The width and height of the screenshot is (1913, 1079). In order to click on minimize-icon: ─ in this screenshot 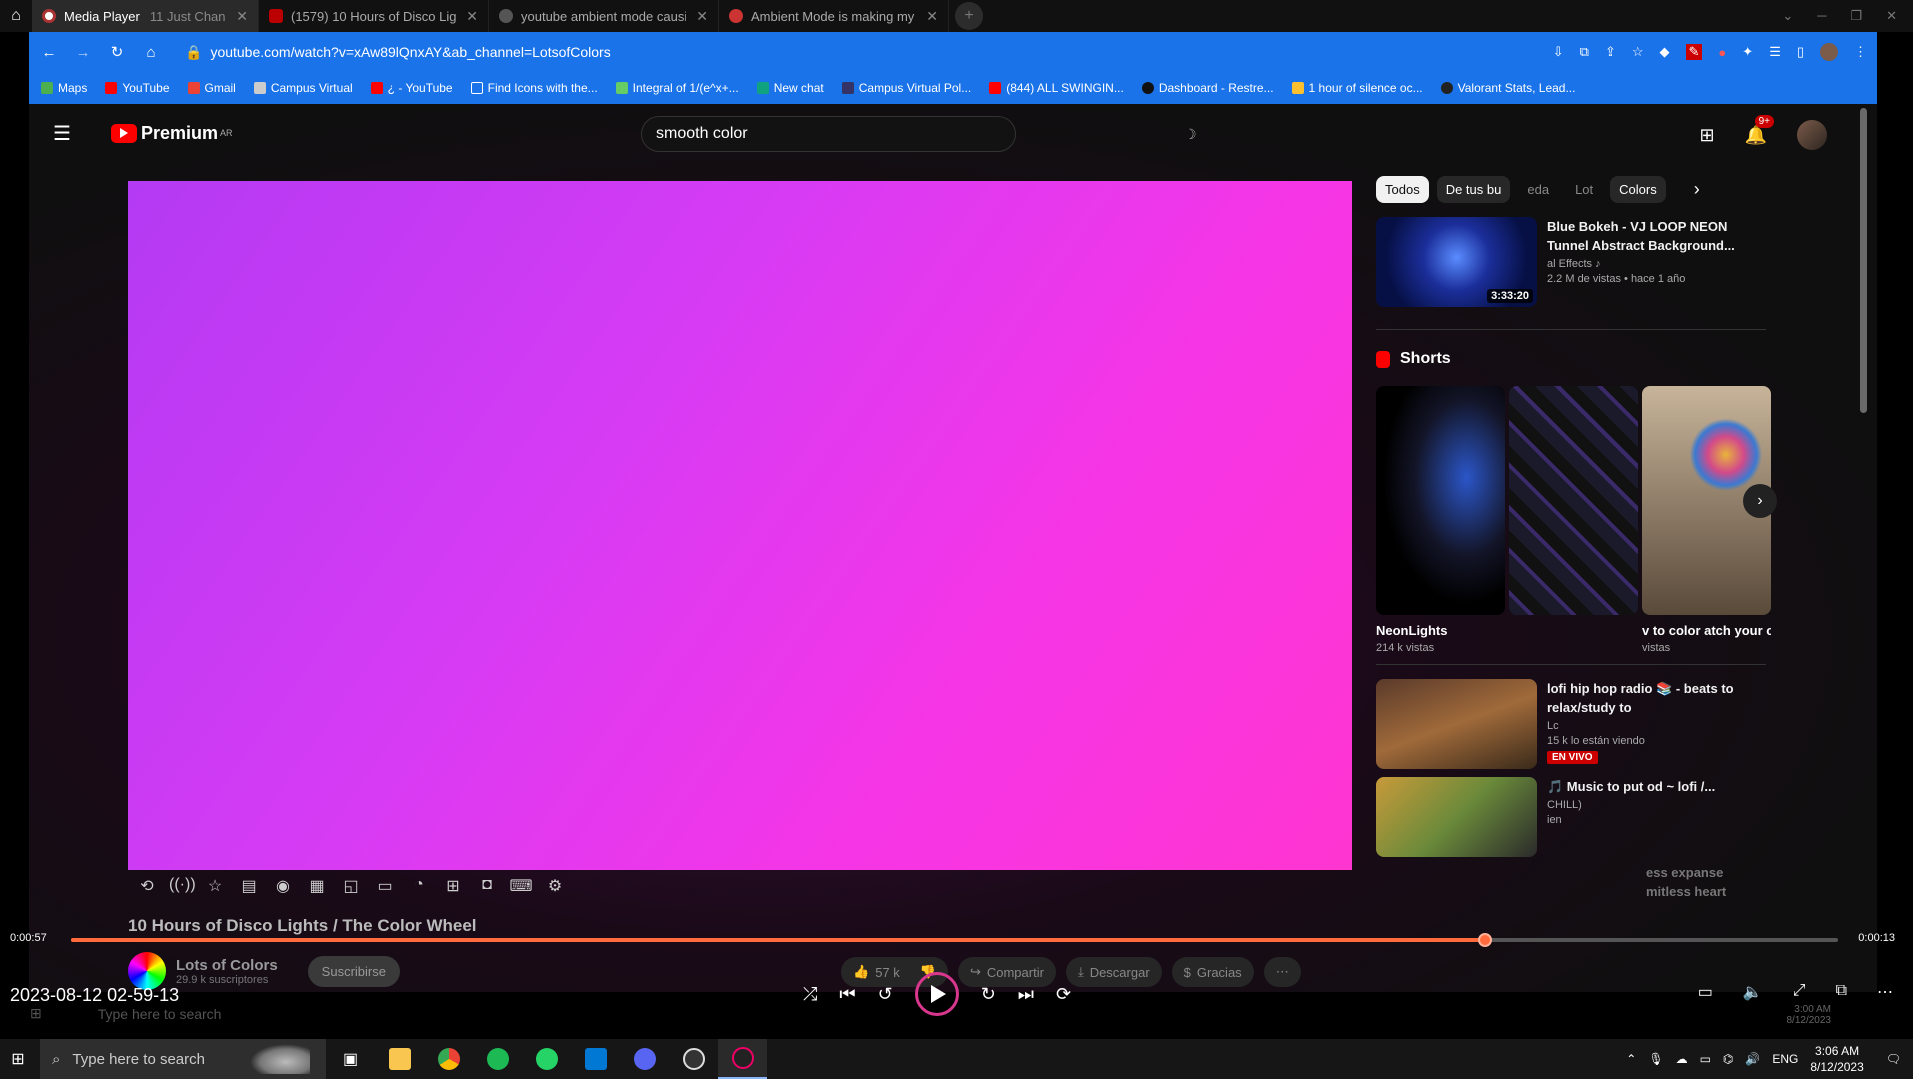, I will do `click(1821, 16)`.